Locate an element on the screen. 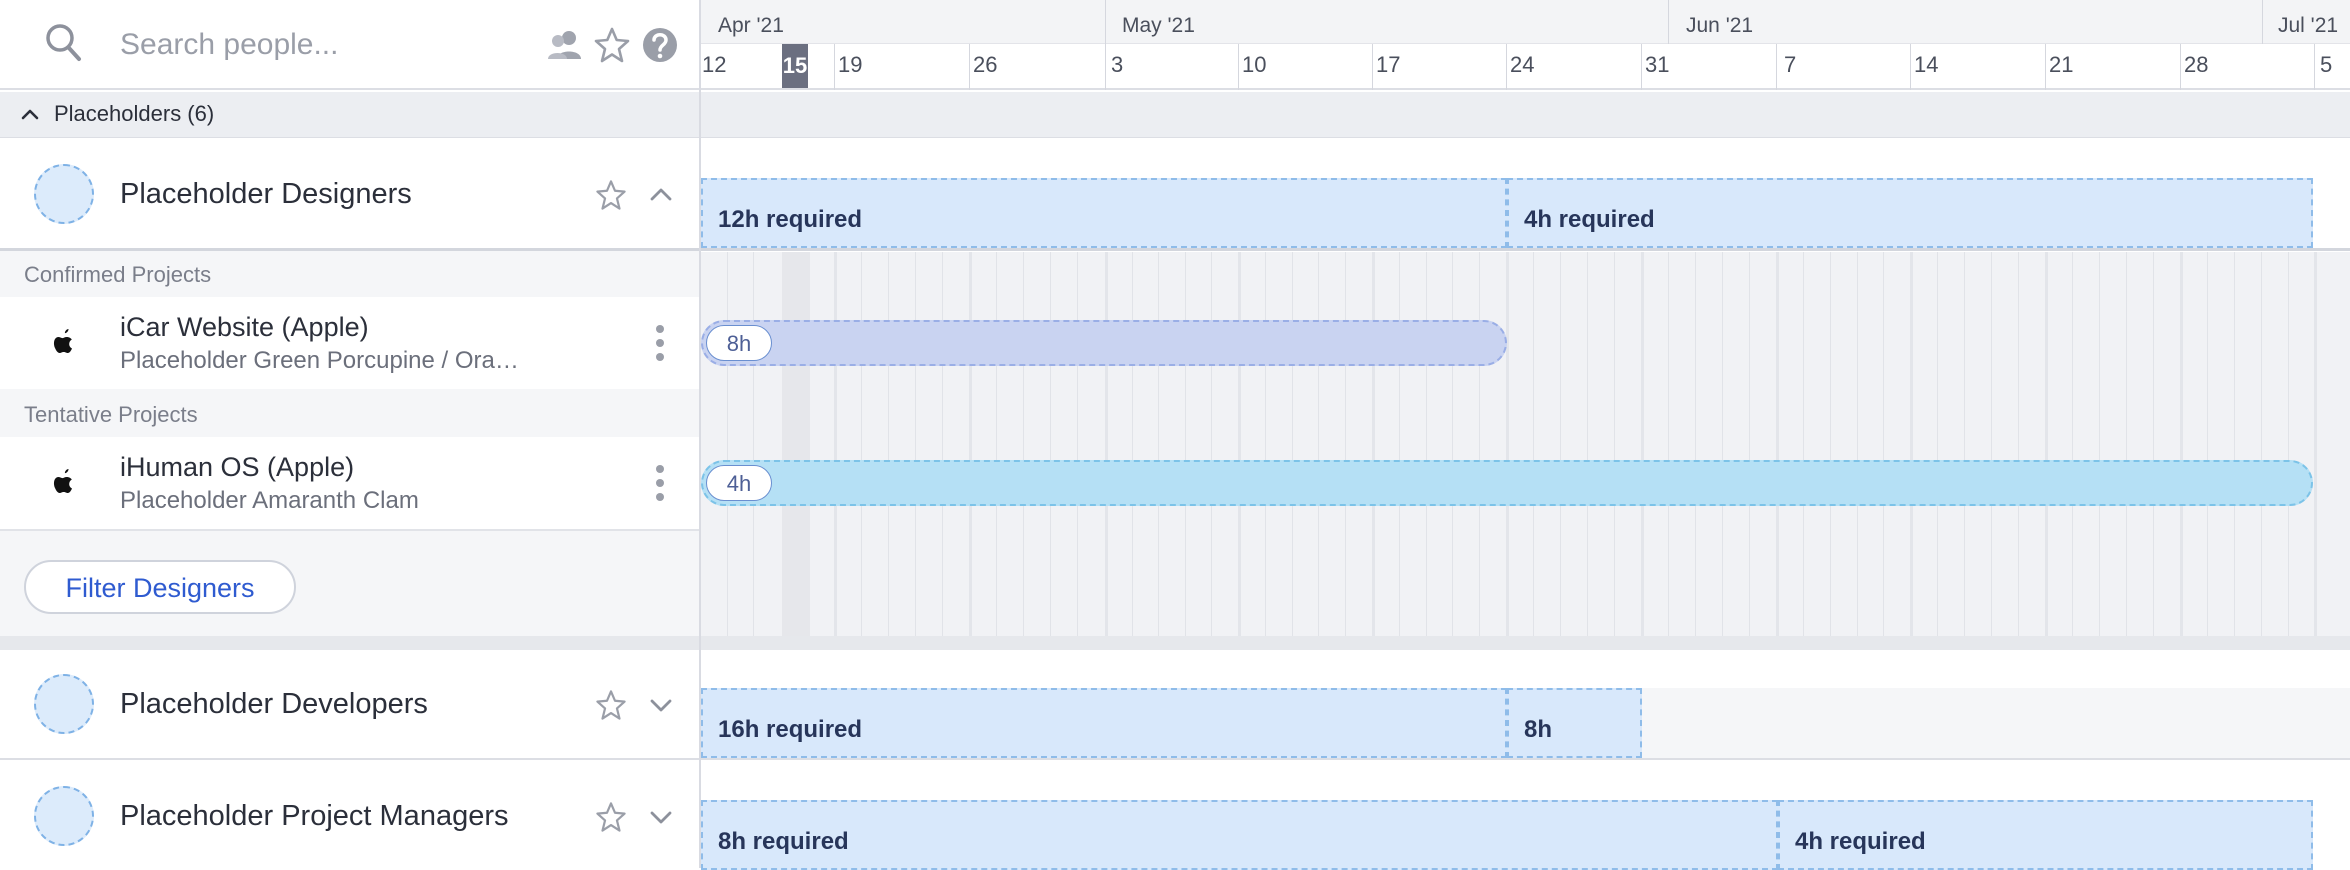 The width and height of the screenshot is (2350, 870). week-label: 7 is located at coordinates (1790, 64).